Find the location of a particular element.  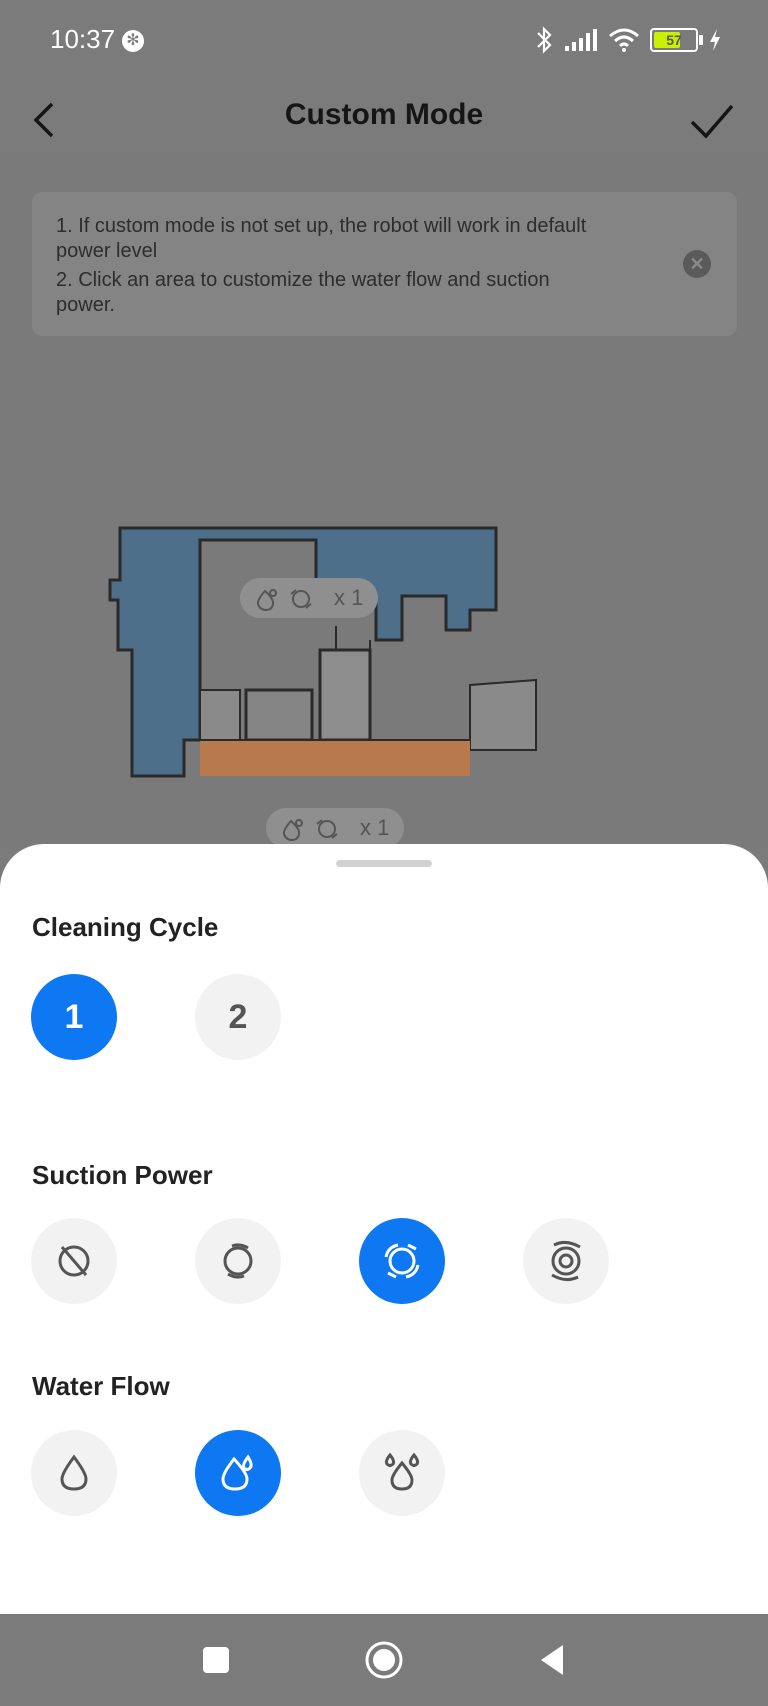

room-gray-c is located at coordinates (220, 715).